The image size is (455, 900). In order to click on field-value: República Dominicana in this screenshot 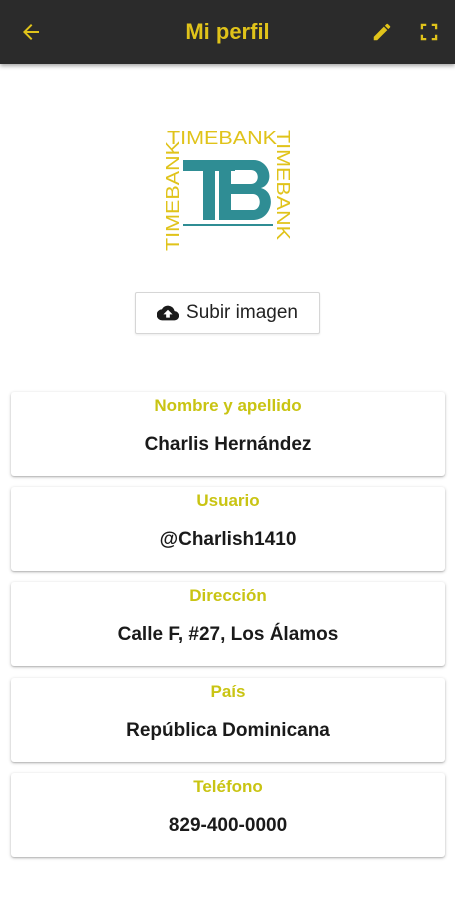, I will do `click(228, 730)`.